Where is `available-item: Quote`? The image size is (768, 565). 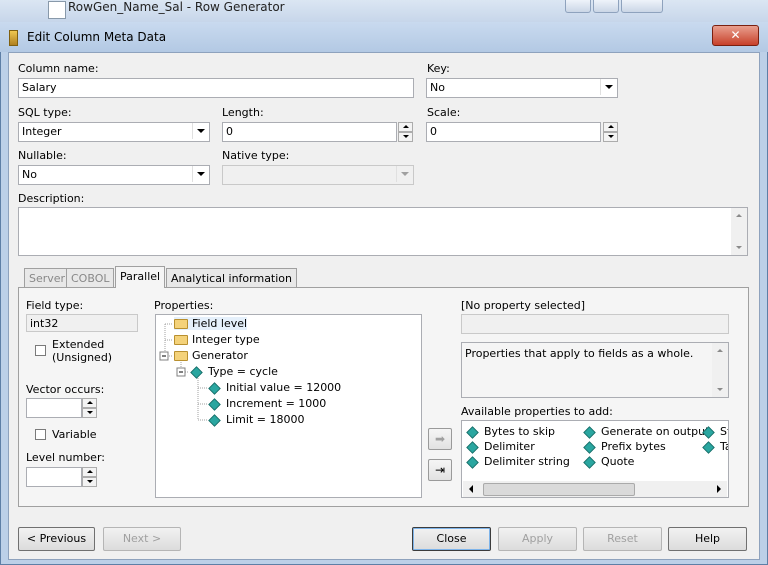 available-item: Quote is located at coordinates (608, 462).